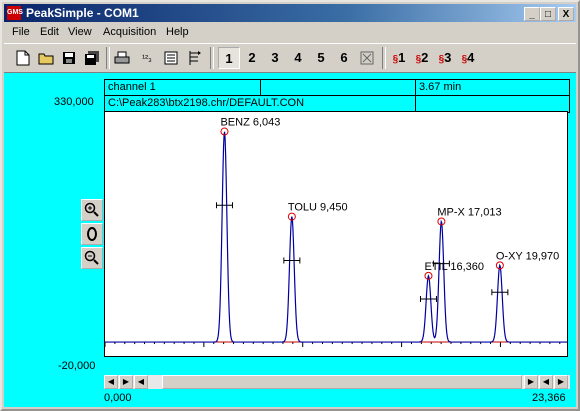 The width and height of the screenshot is (580, 411). I want to click on channel-1-button: 1, so click(229, 58).